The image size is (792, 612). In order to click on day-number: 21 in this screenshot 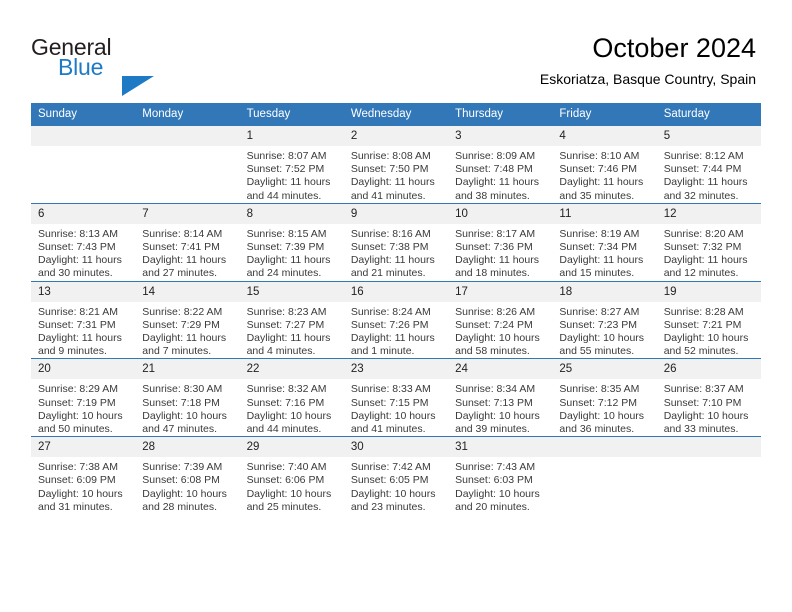, I will do `click(187, 369)`.